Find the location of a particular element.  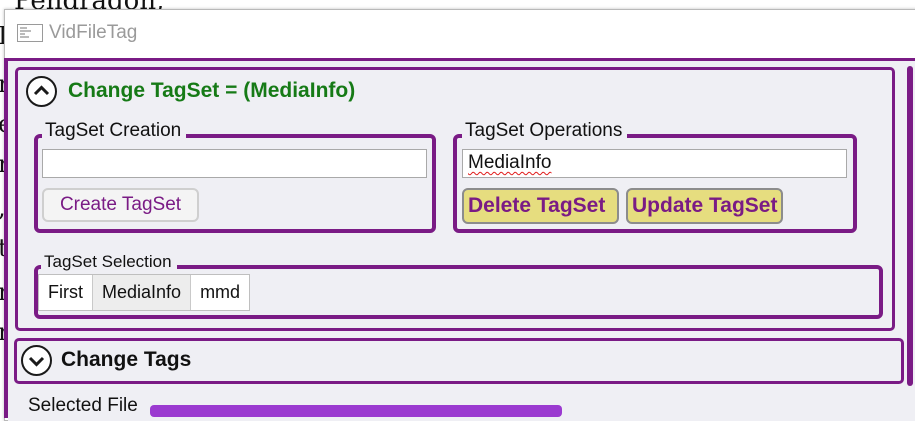

tags-expander-title: Change Tags is located at coordinates (126, 360).